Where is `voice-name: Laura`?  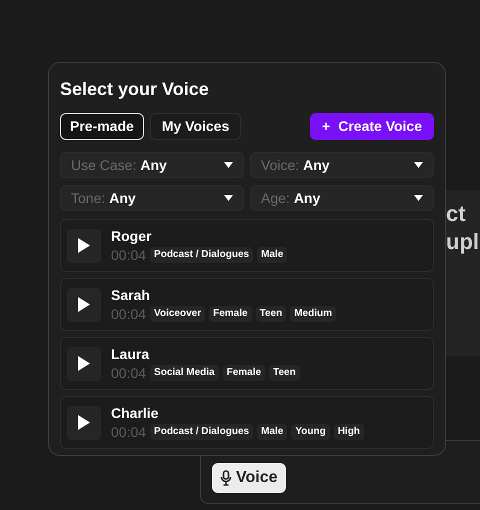
voice-name: Laura is located at coordinates (130, 354).